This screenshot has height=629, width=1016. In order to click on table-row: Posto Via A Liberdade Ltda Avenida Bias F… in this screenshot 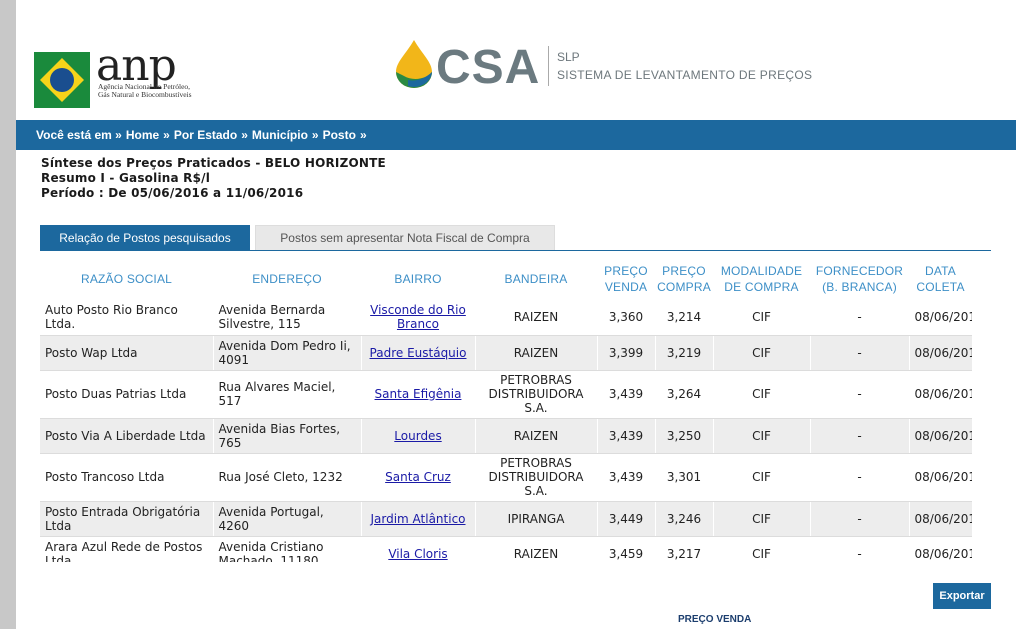, I will do `click(506, 436)`.